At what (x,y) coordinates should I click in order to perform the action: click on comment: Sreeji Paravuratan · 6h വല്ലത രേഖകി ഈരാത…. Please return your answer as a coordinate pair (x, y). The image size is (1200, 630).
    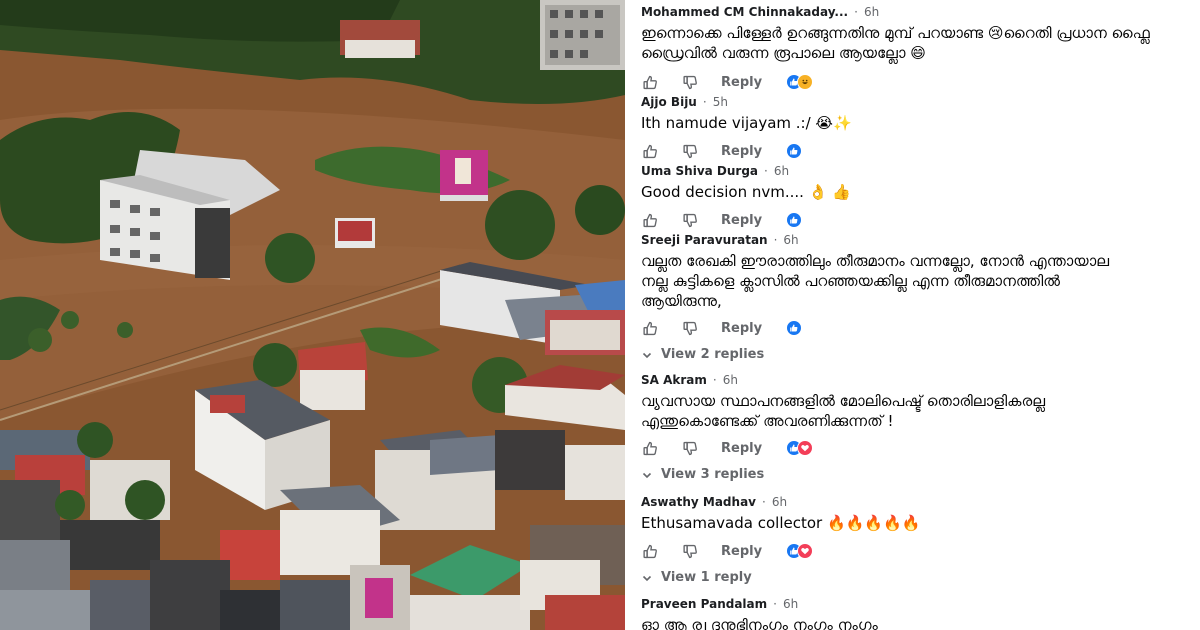
    Looking at the image, I should click on (920, 297).